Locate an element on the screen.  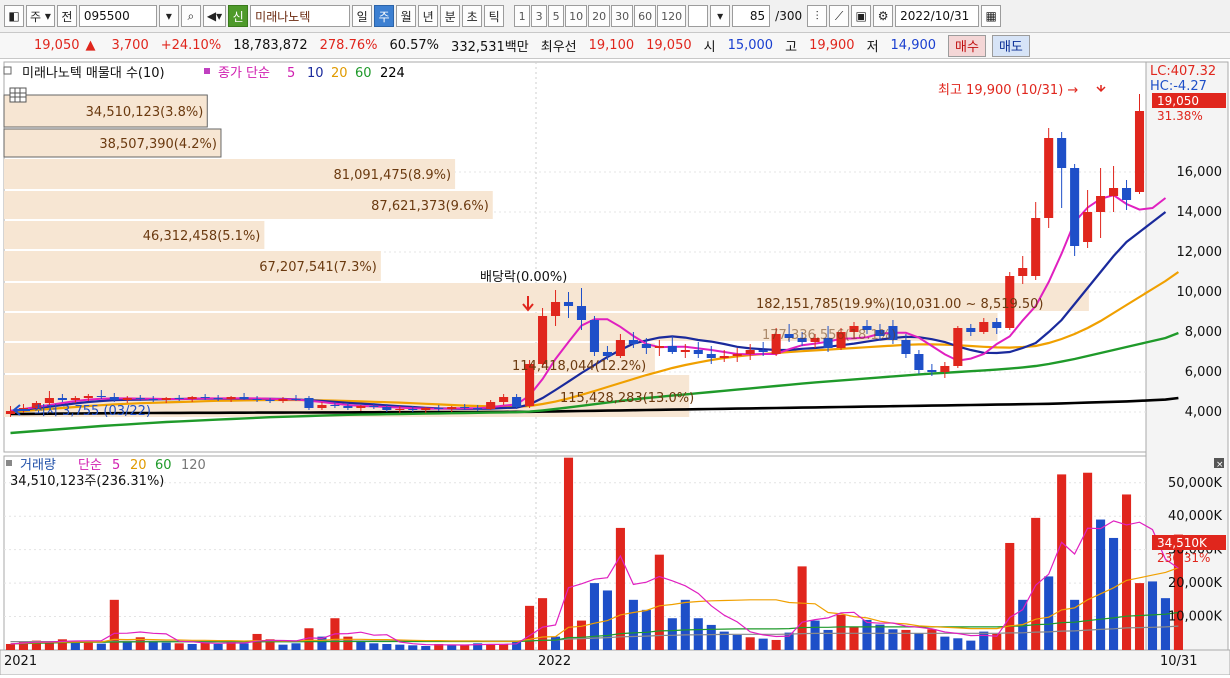
vol-legend-120: 120 is located at coordinates (193, 465).